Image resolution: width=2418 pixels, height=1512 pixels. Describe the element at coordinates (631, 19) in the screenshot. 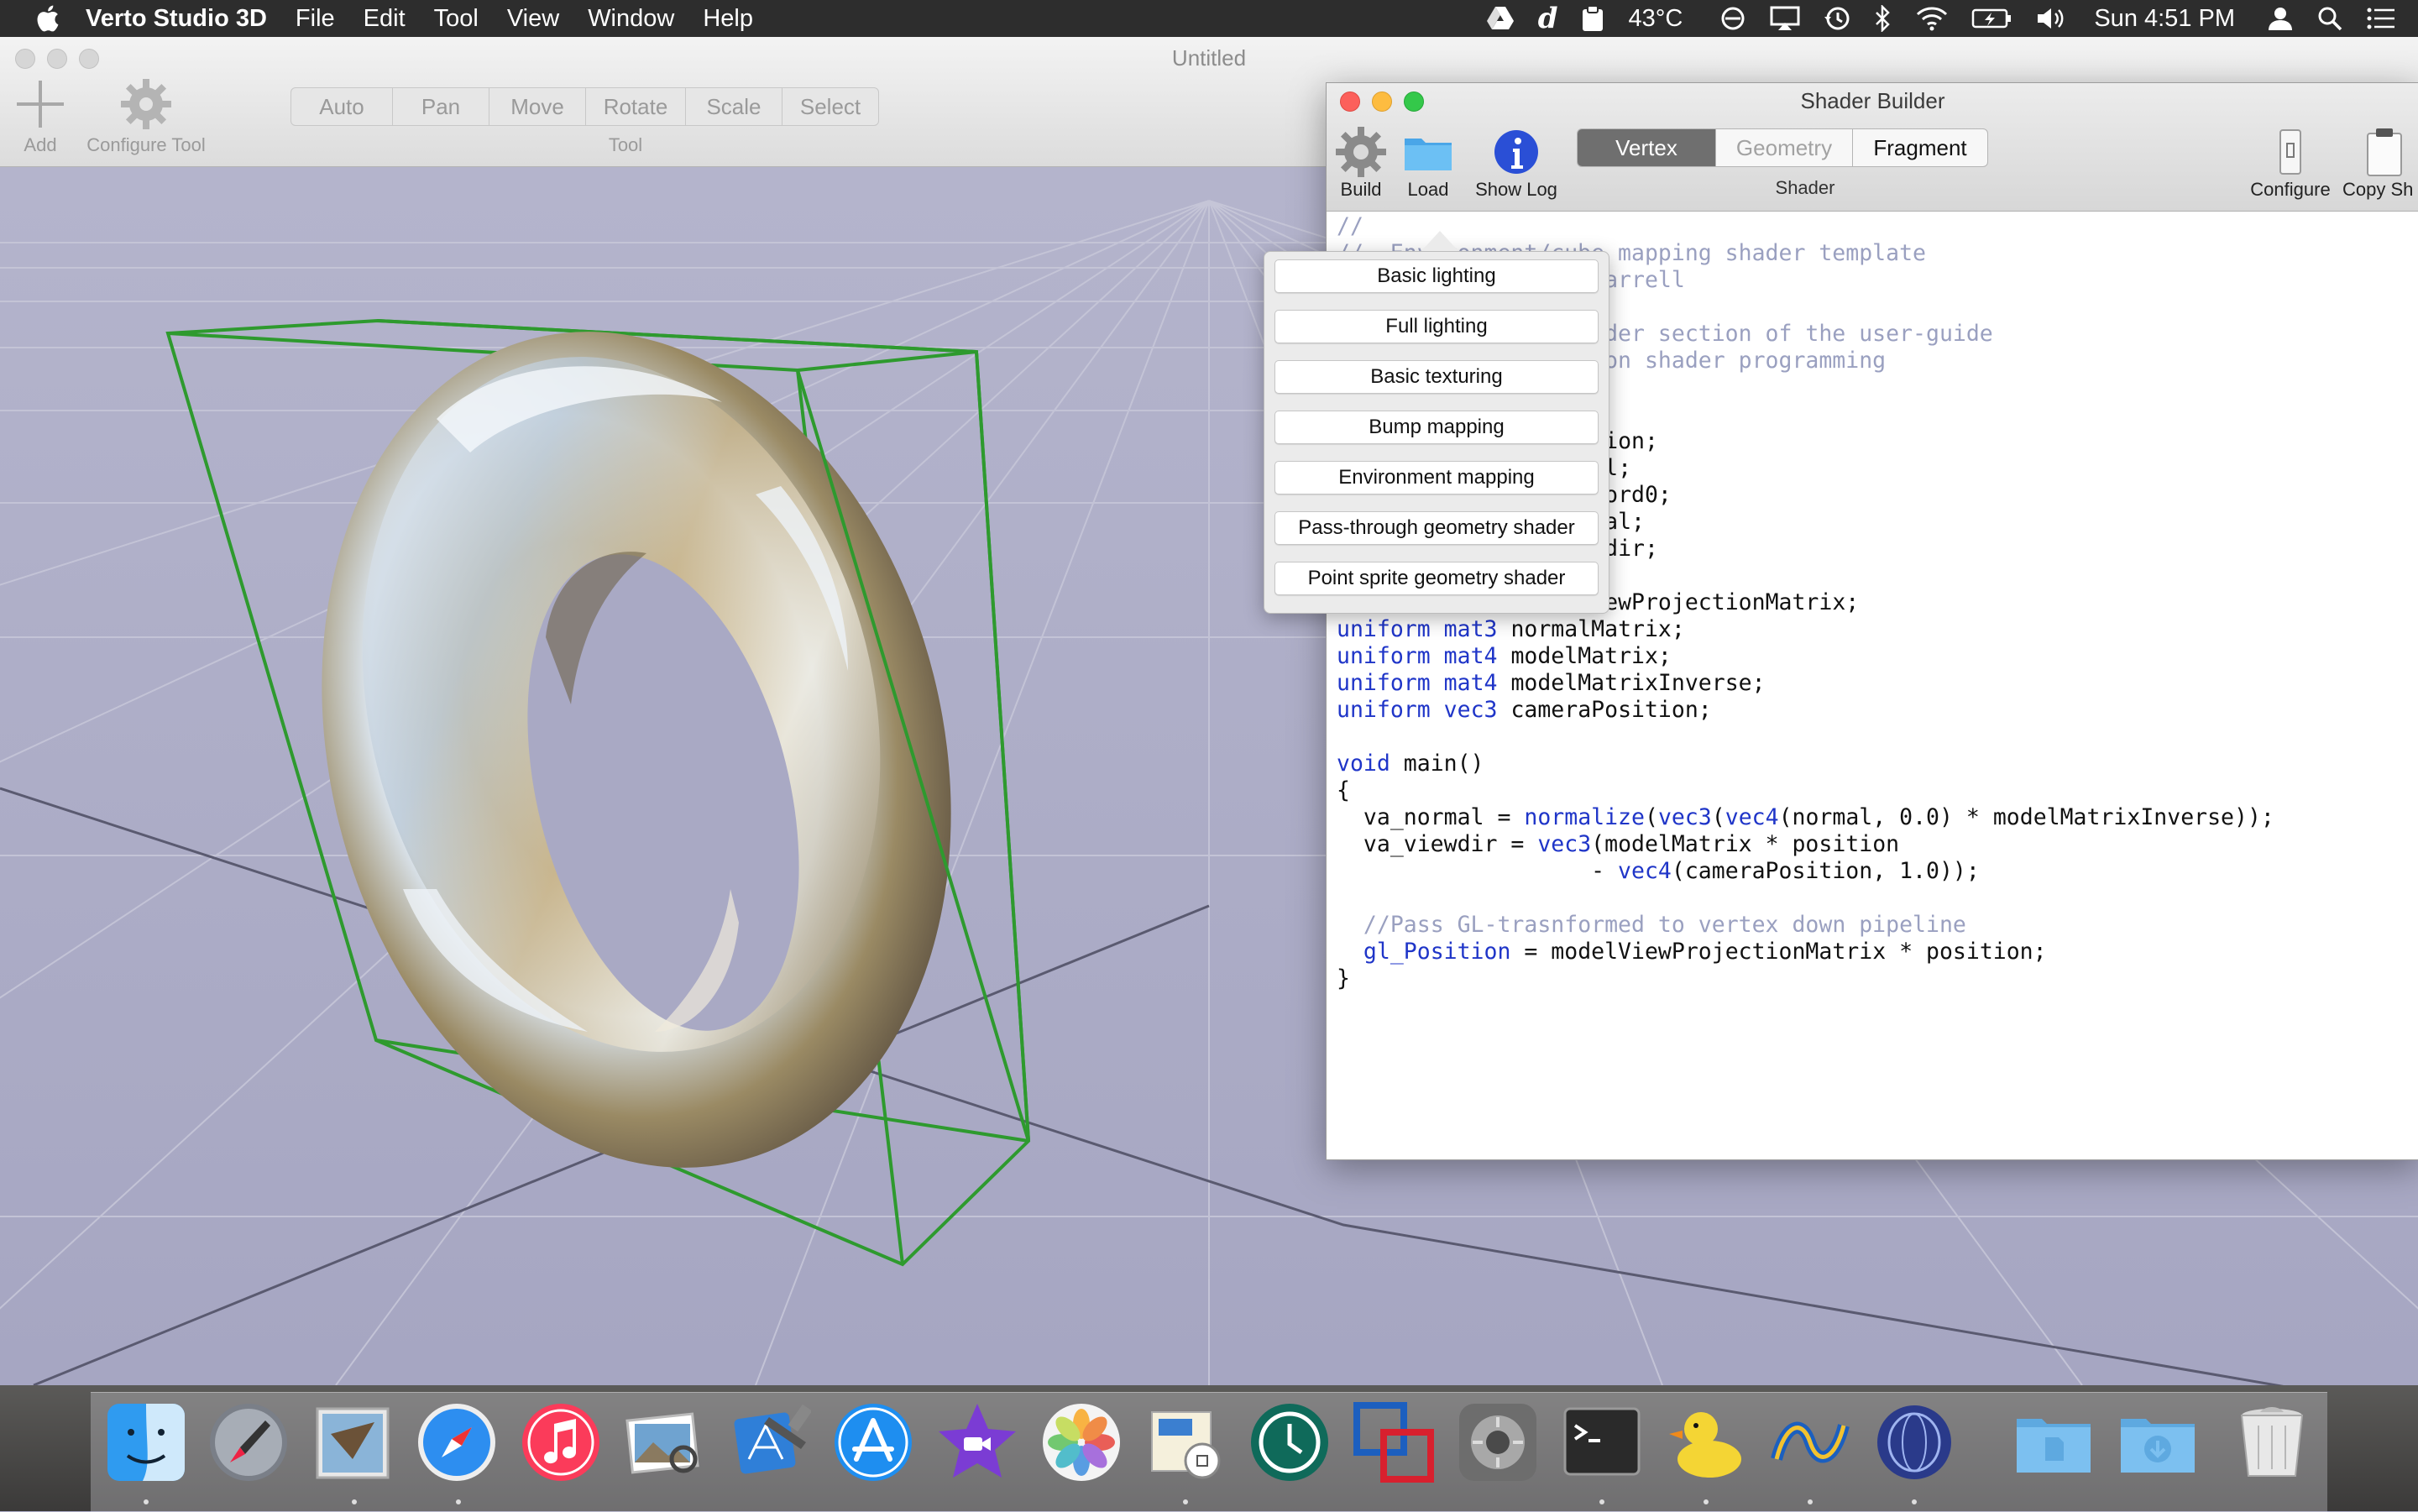

I see `menu-window: Window` at that location.